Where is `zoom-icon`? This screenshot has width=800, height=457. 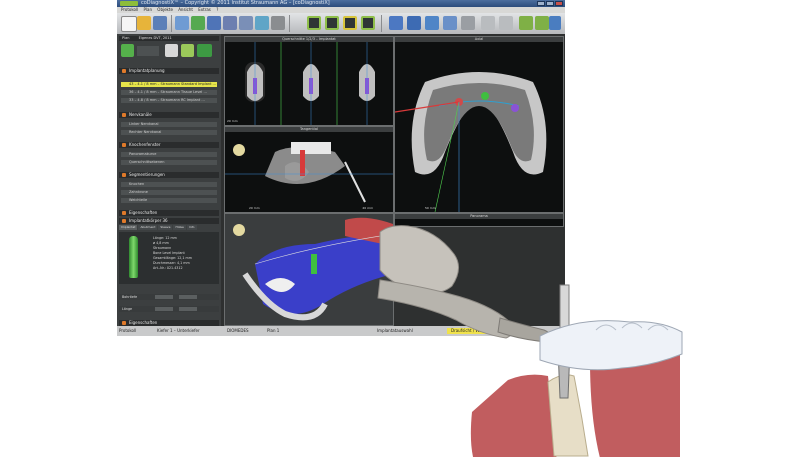 zoom-icon is located at coordinates (468, 23).